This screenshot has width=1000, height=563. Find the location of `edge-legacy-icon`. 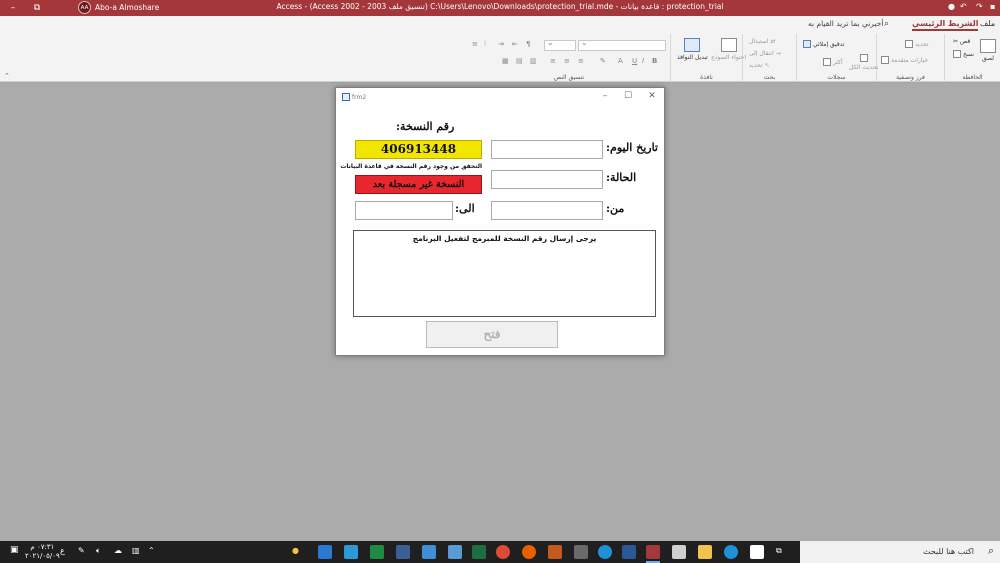

edge-legacy-icon is located at coordinates (731, 552).